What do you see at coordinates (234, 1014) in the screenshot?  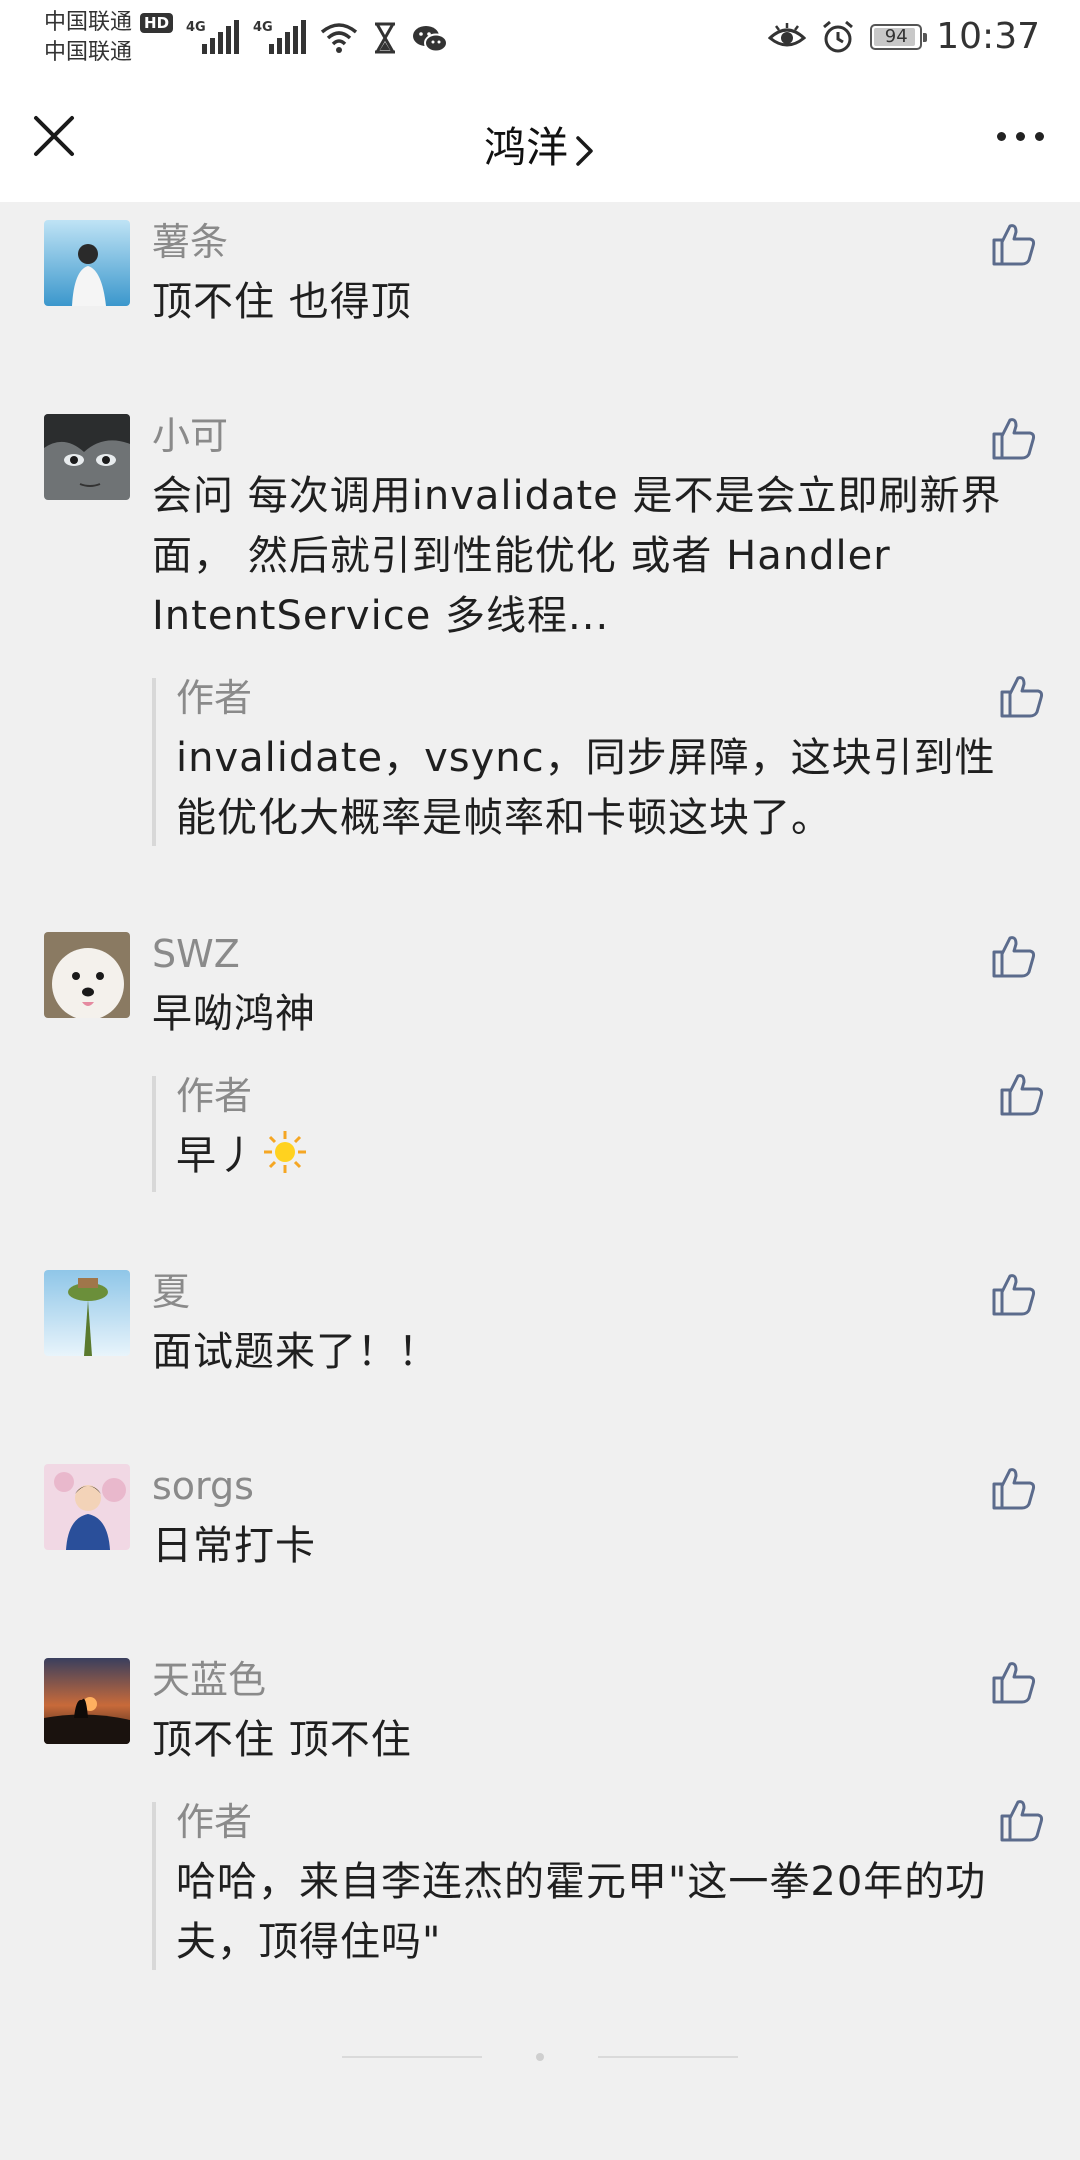 I see `comment-text: 早呦鸿神` at bounding box center [234, 1014].